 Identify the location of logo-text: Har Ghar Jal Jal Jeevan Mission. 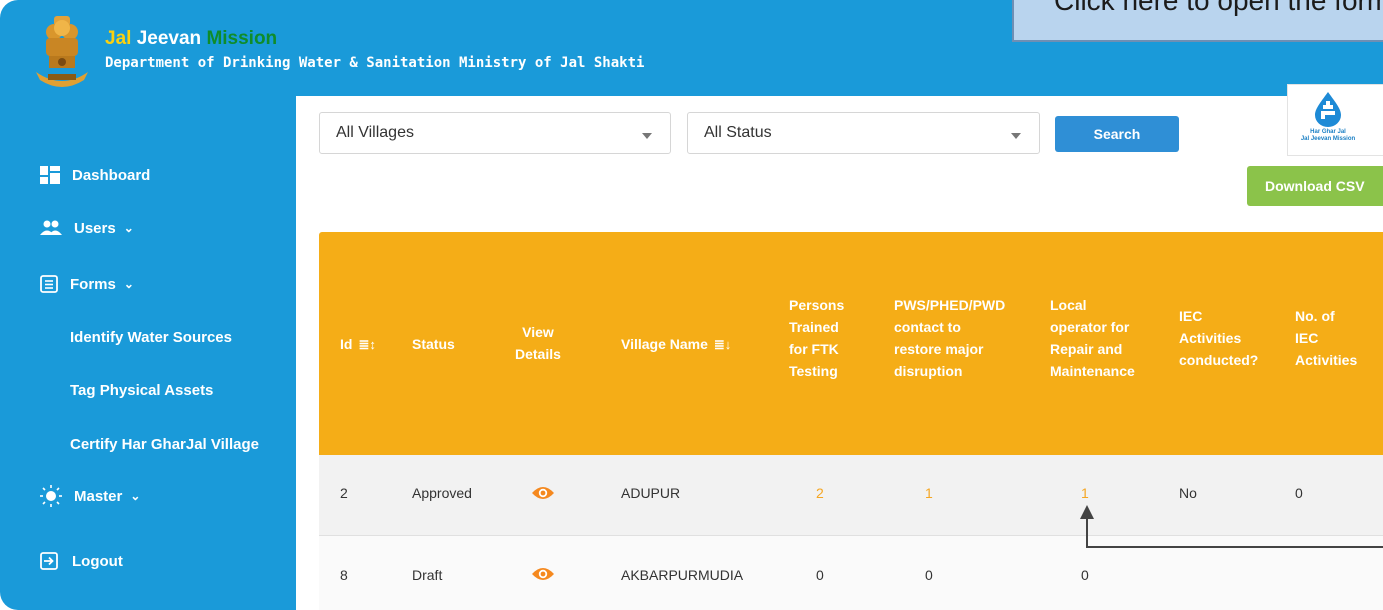
(1328, 136).